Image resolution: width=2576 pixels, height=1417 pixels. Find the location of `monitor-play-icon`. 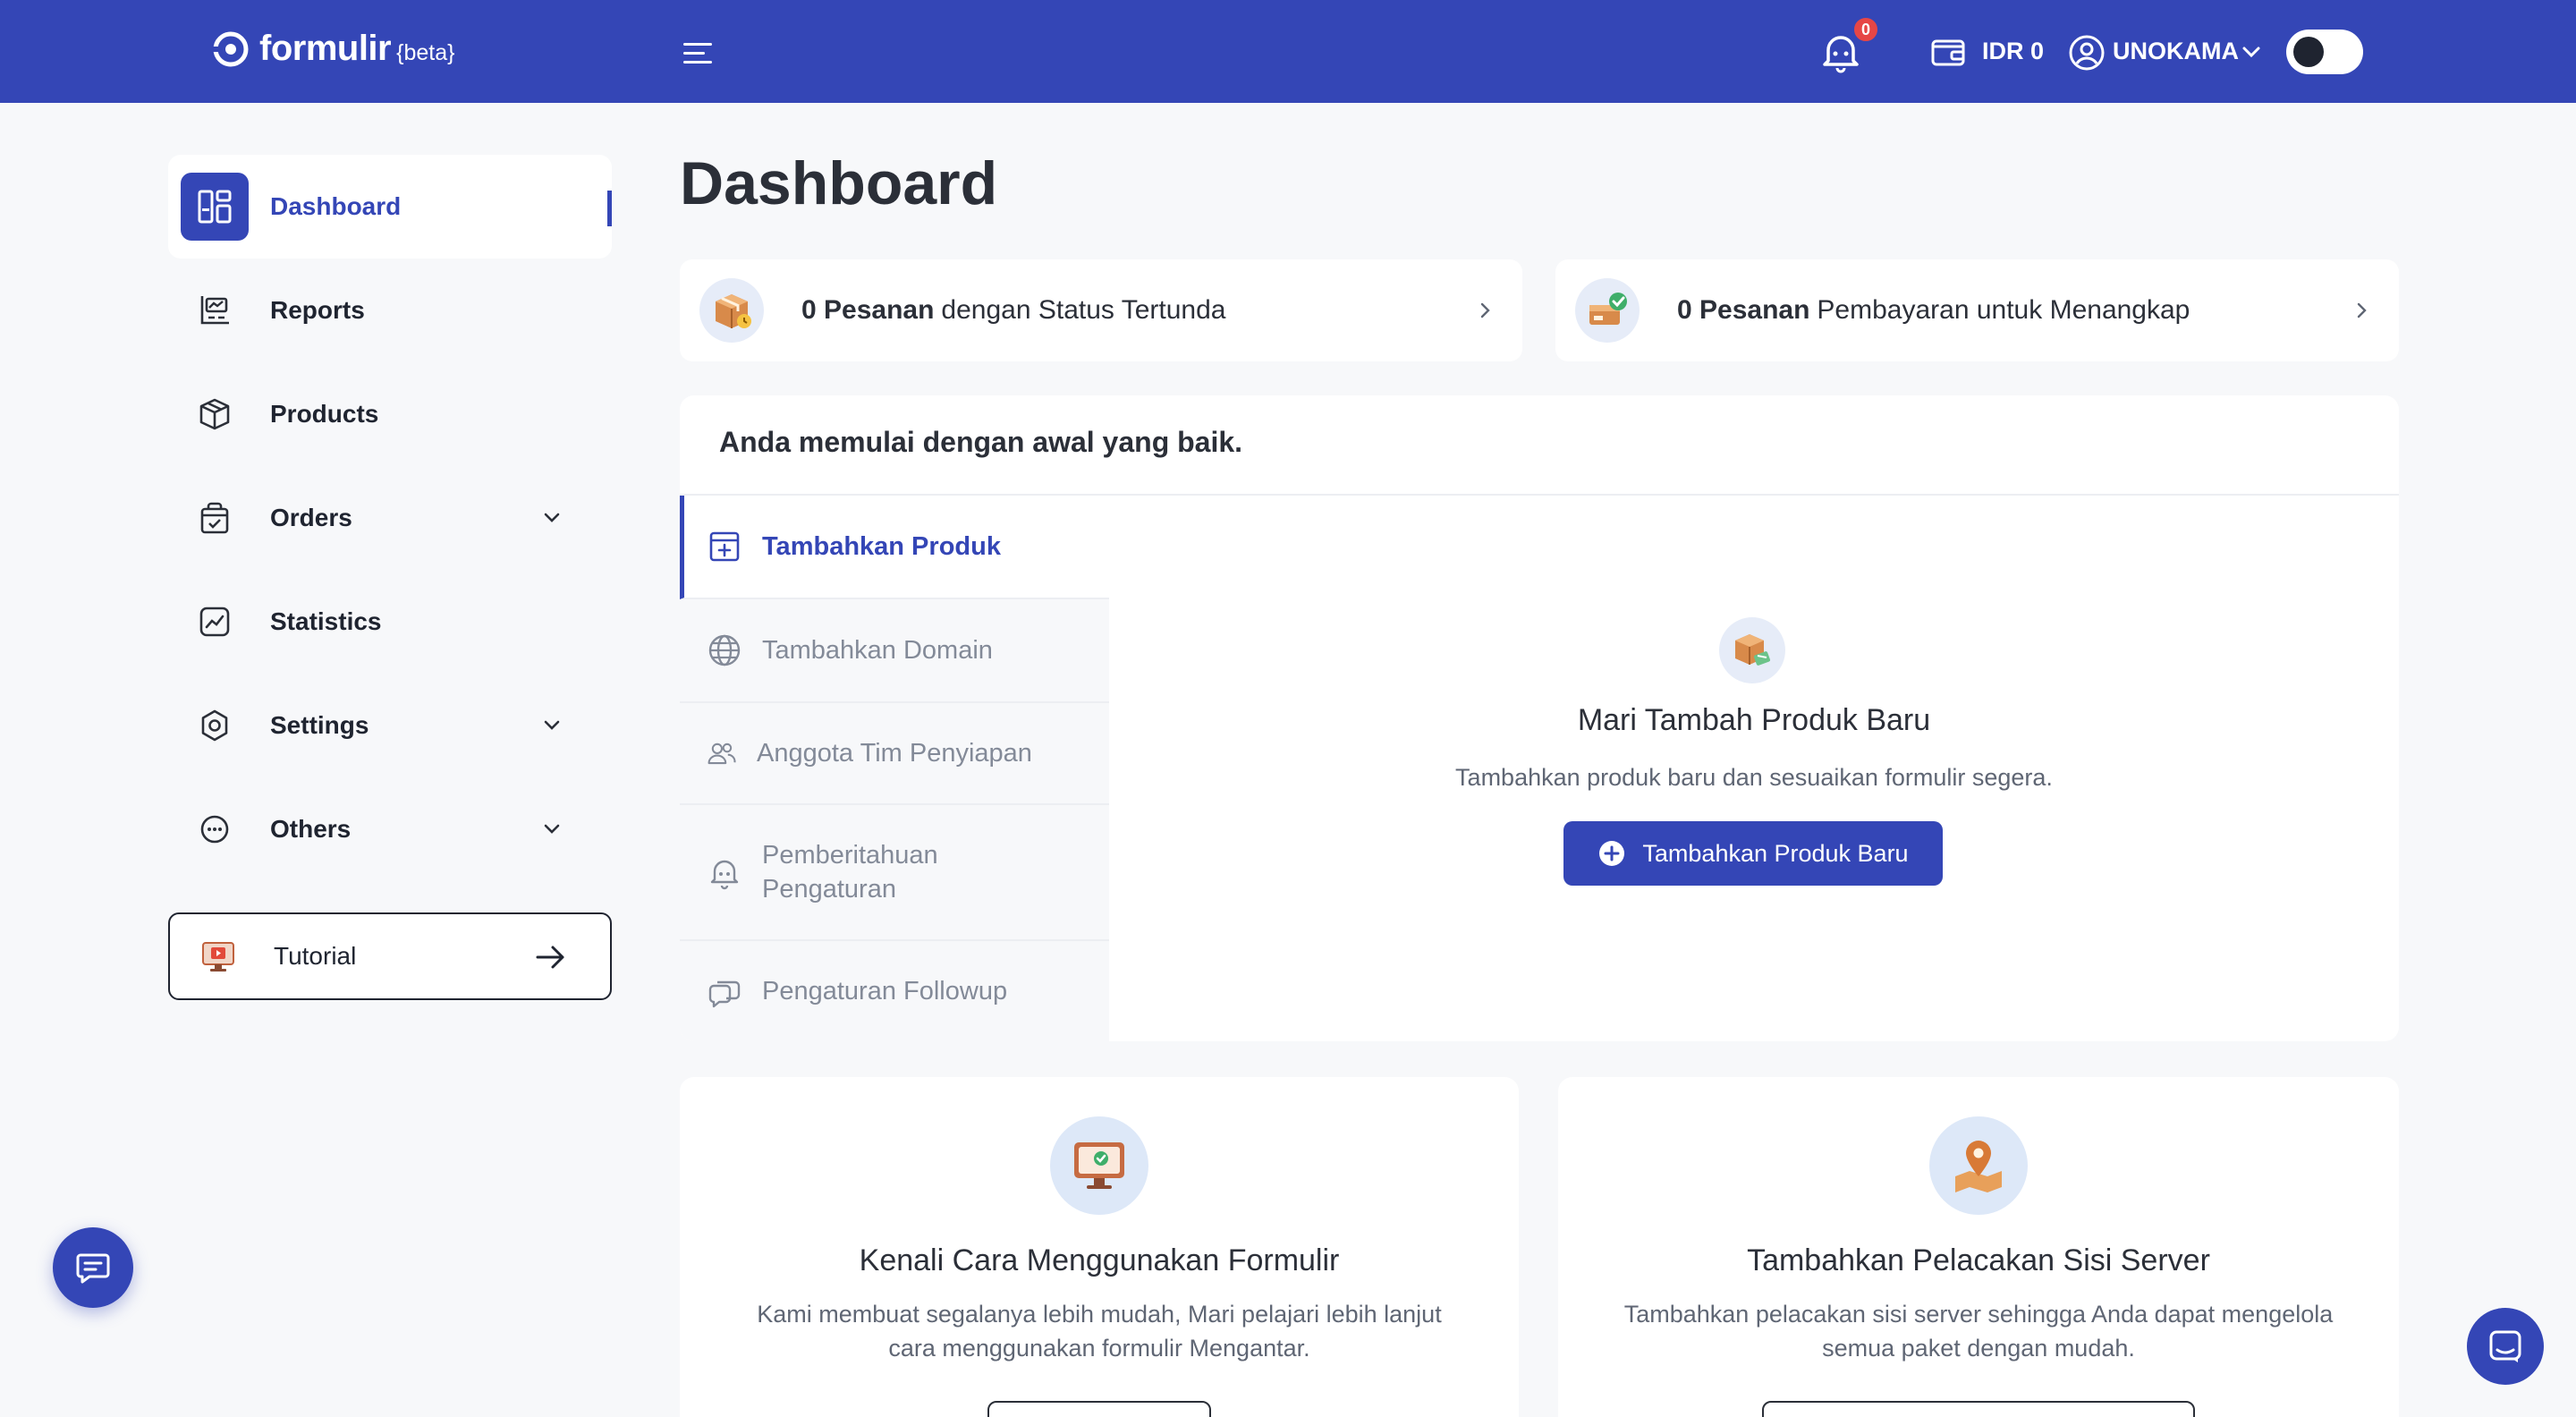

monitor-play-icon is located at coordinates (218, 957).